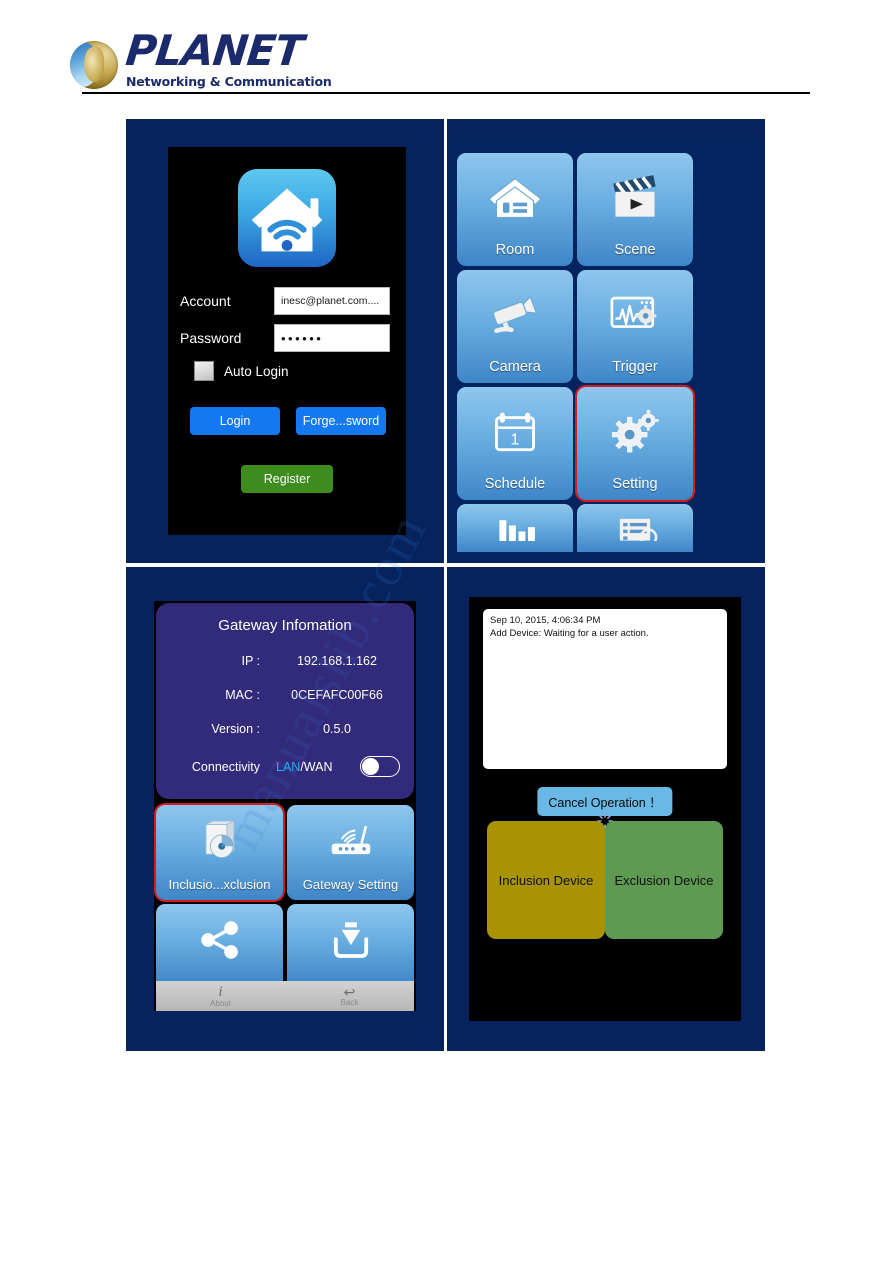  I want to click on menu-tile-trigger: Trigger, so click(635, 326).